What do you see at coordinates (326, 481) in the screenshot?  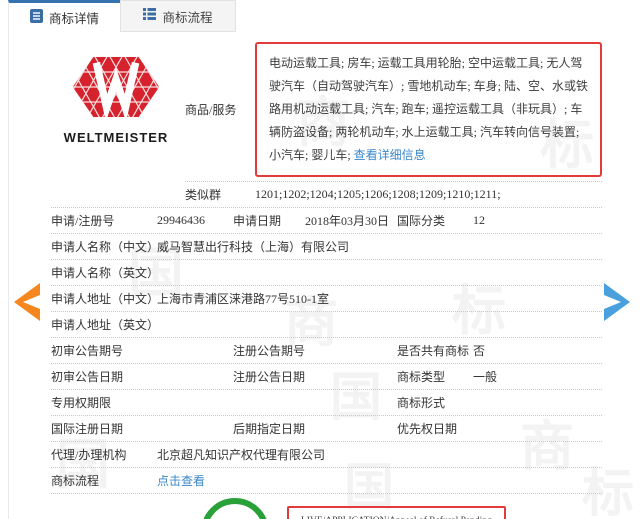 I see `table-row-process: 商标流程 点击查看` at bounding box center [326, 481].